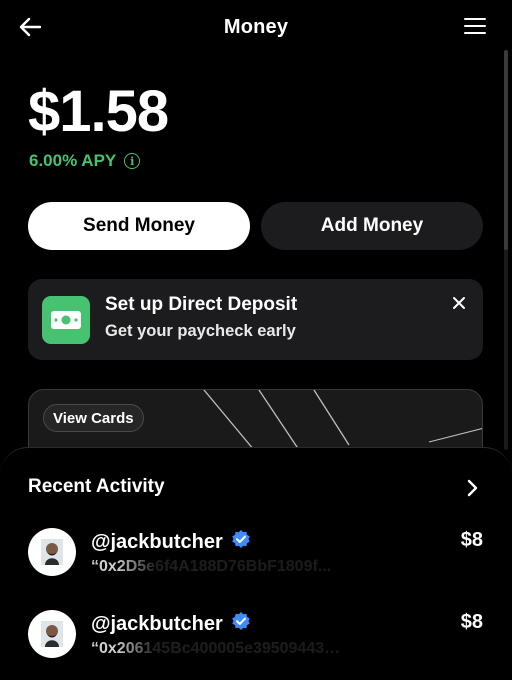 The width and height of the screenshot is (512, 680). What do you see at coordinates (459, 303) in the screenshot?
I see `close-icon` at bounding box center [459, 303].